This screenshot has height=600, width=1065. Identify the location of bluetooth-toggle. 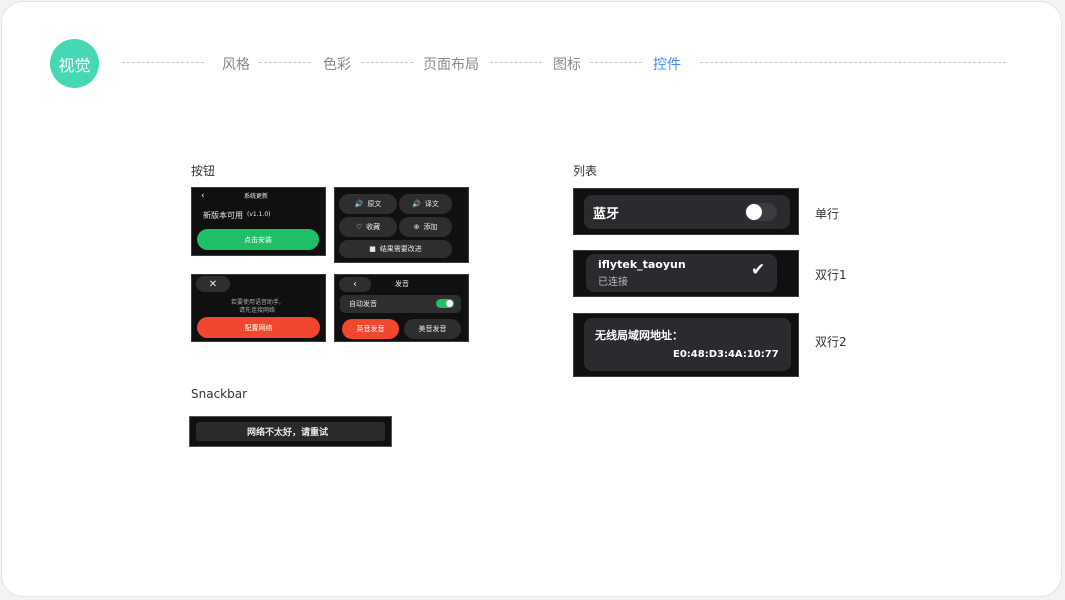
(761, 212).